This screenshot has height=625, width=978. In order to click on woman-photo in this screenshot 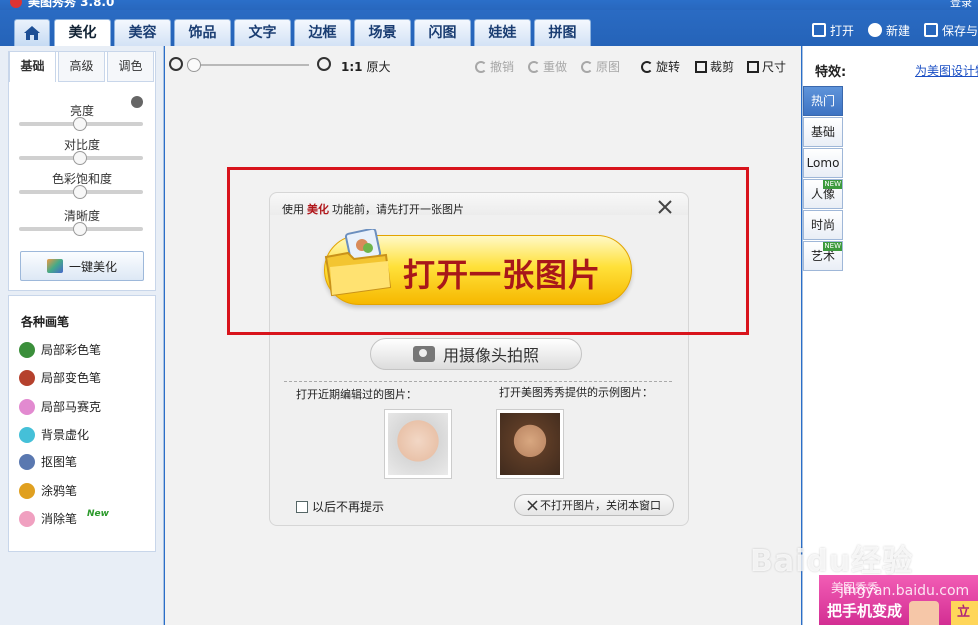, I will do `click(530, 444)`.